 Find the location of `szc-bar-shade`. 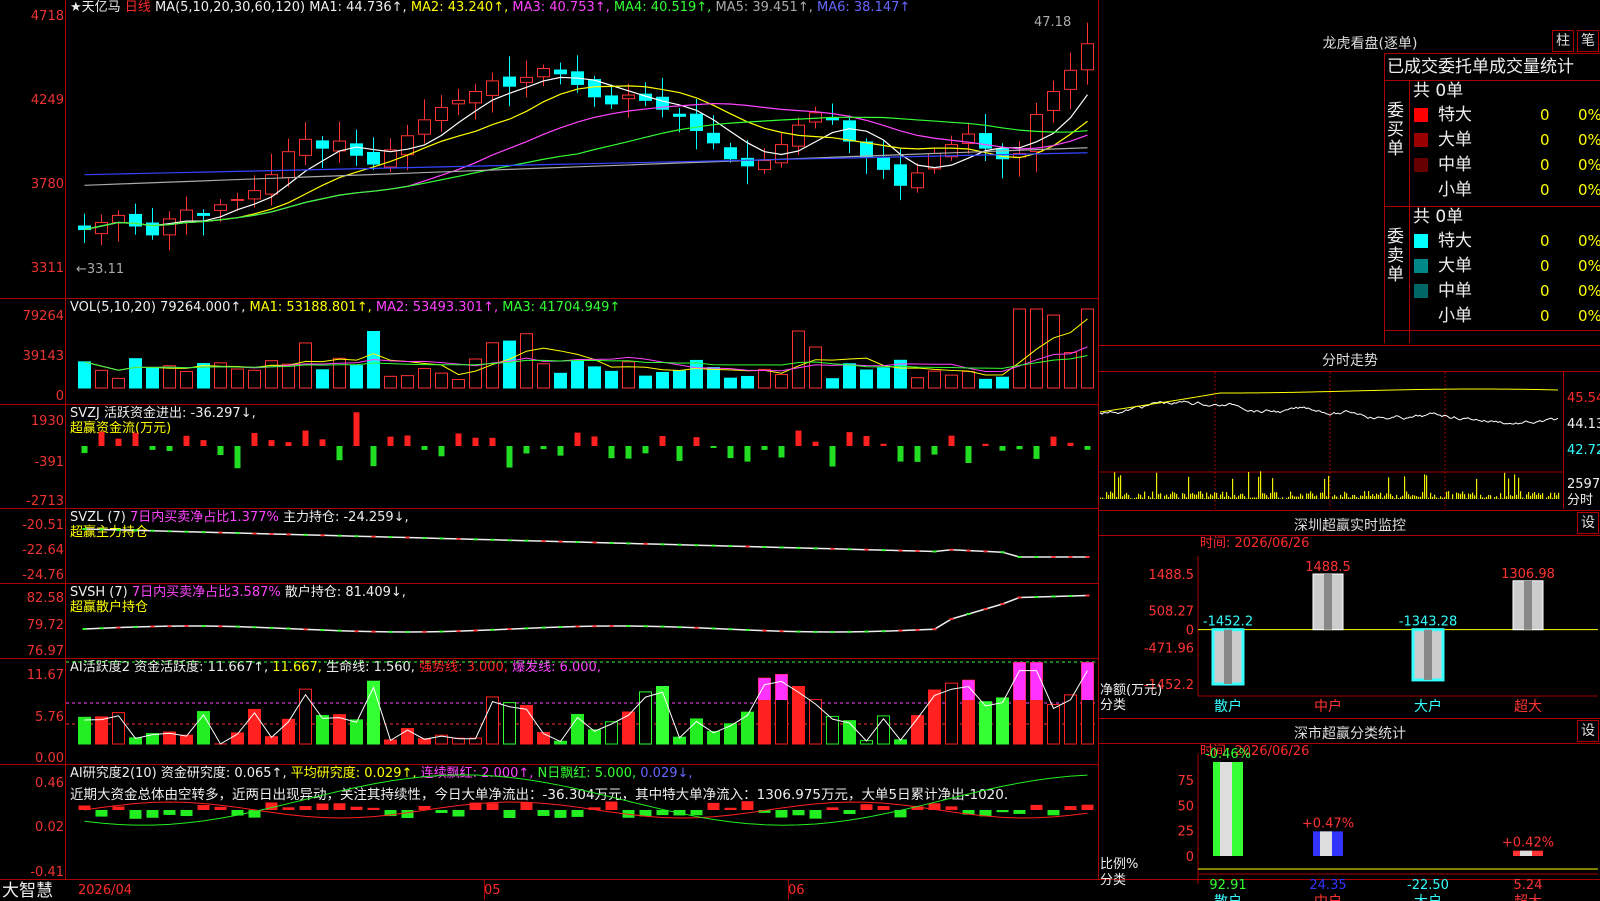

szc-bar-shade is located at coordinates (1226, 809).